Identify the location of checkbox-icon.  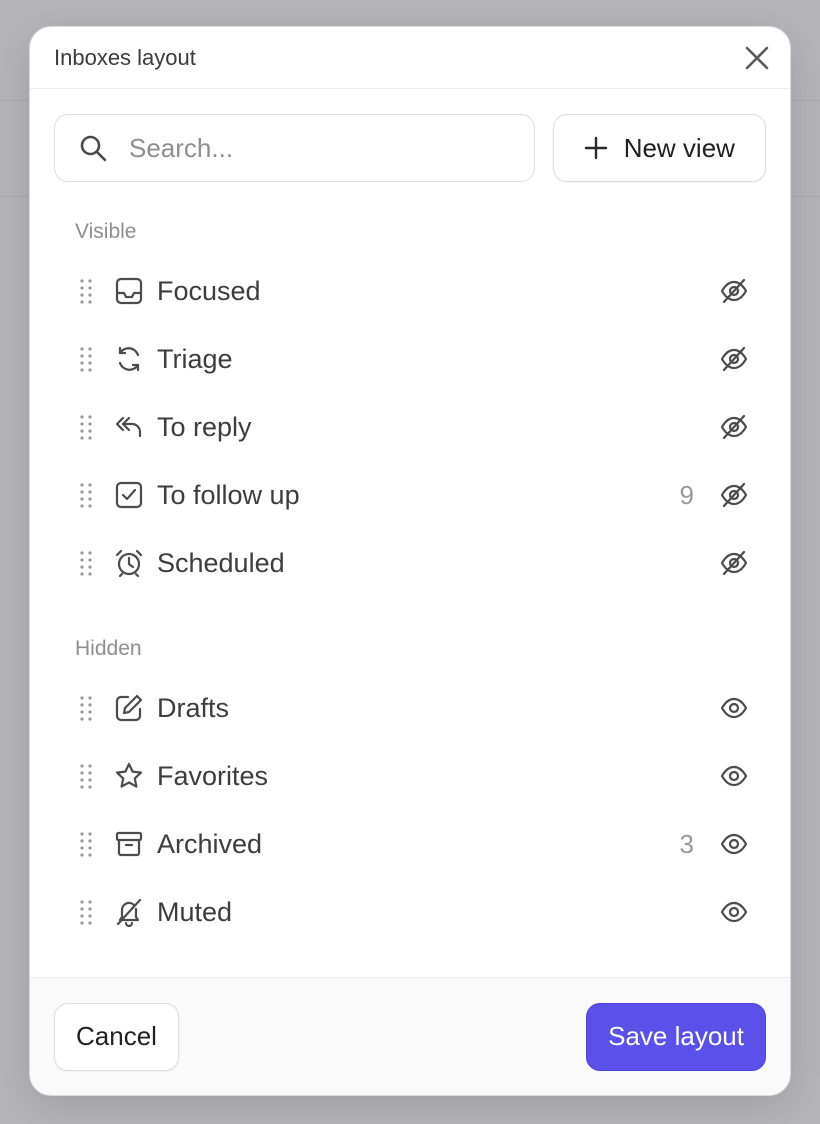
(129, 495).